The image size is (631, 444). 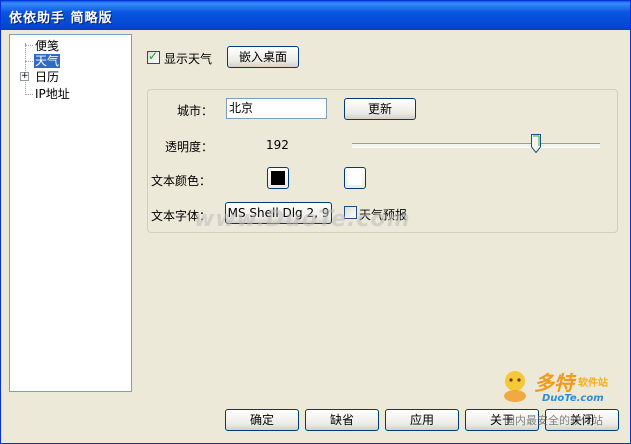 I want to click on checkmark-icon: ✓, so click(x=153, y=56).